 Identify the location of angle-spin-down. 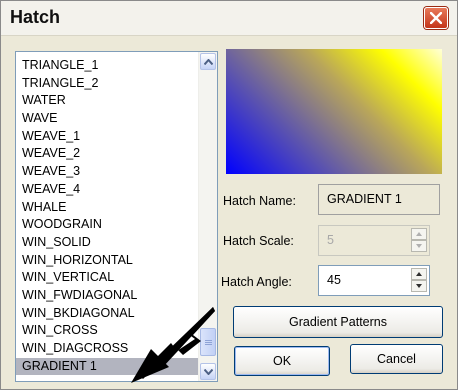
(419, 286).